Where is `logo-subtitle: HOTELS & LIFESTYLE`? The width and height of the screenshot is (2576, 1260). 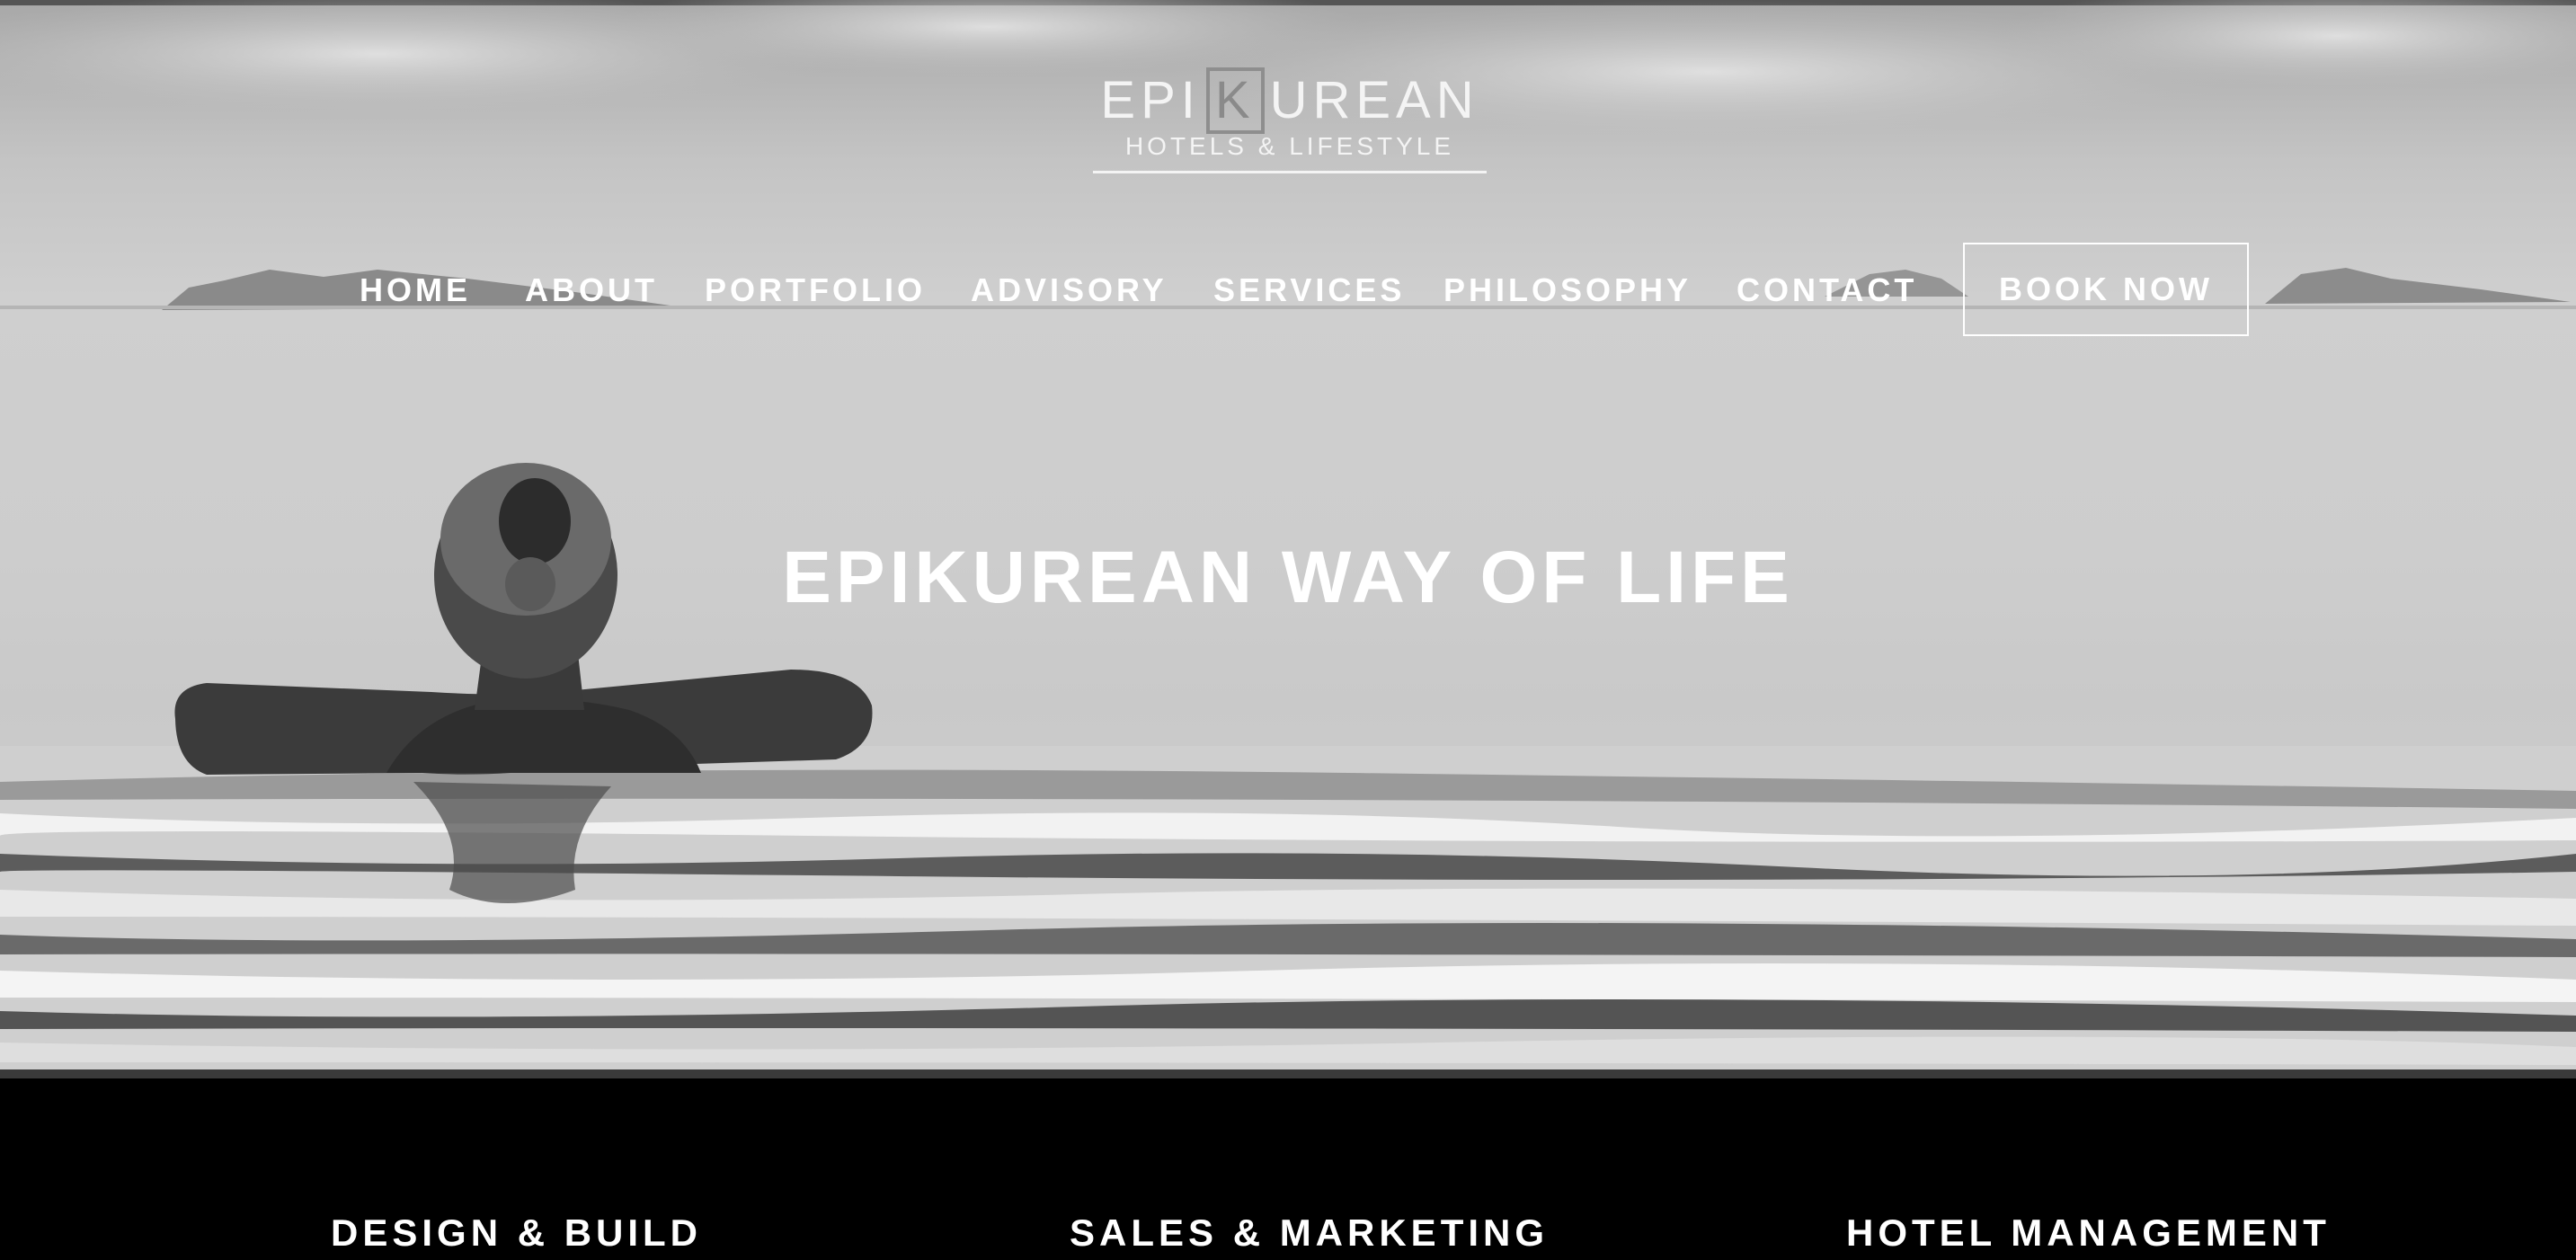 logo-subtitle: HOTELS & LIFESTYLE is located at coordinates (1289, 146).